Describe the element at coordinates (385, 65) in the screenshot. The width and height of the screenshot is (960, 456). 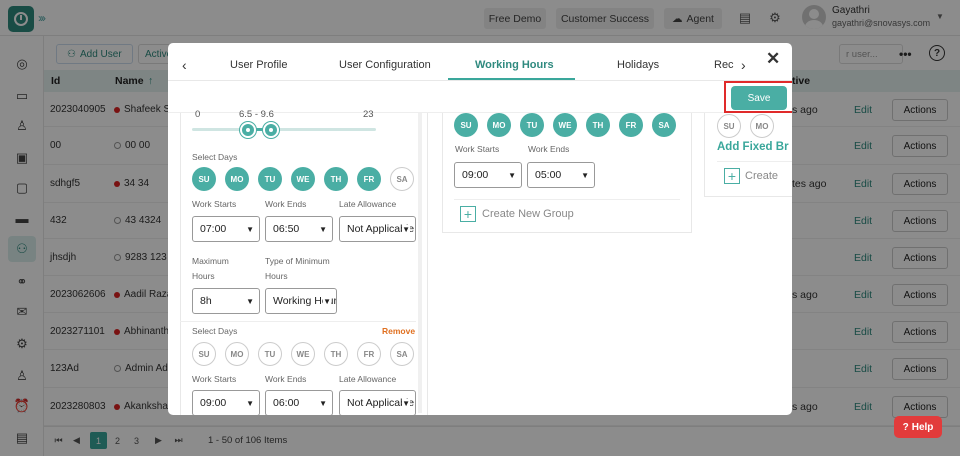
I see `tab-user-configuration: User Configuration` at that location.